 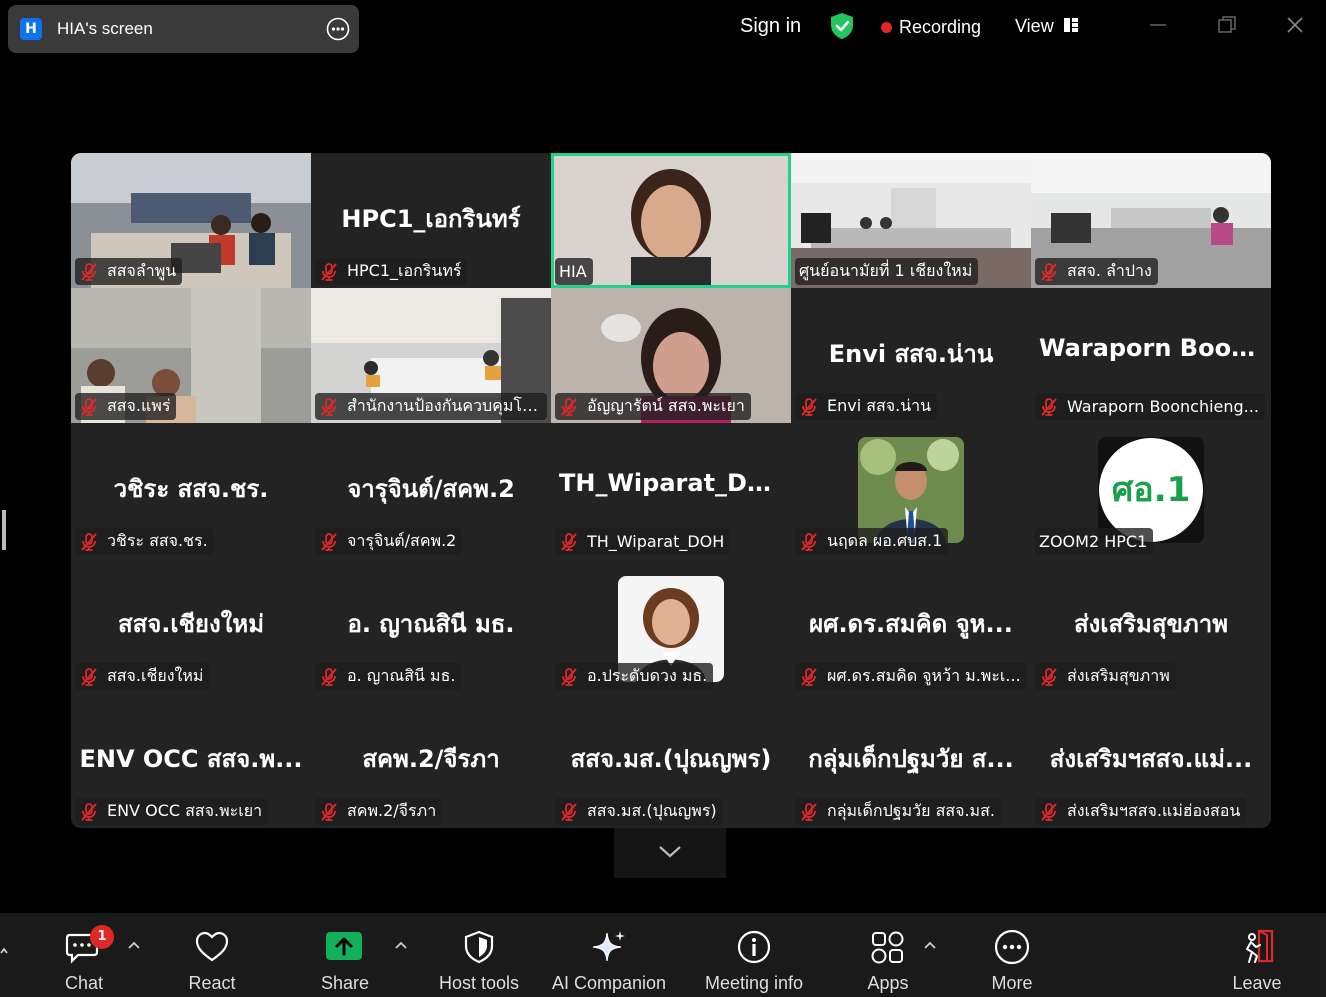 What do you see at coordinates (1012, 947) in the screenshot?
I see `more-icon` at bounding box center [1012, 947].